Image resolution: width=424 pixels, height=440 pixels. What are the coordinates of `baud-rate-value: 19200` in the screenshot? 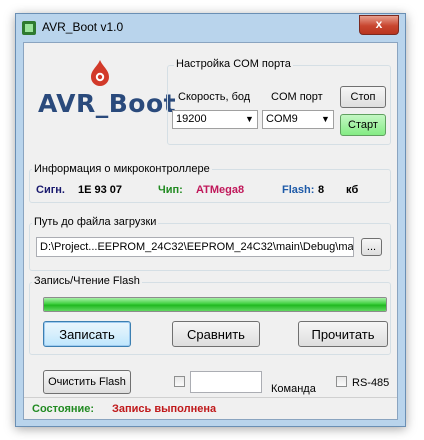 It's located at (191, 119).